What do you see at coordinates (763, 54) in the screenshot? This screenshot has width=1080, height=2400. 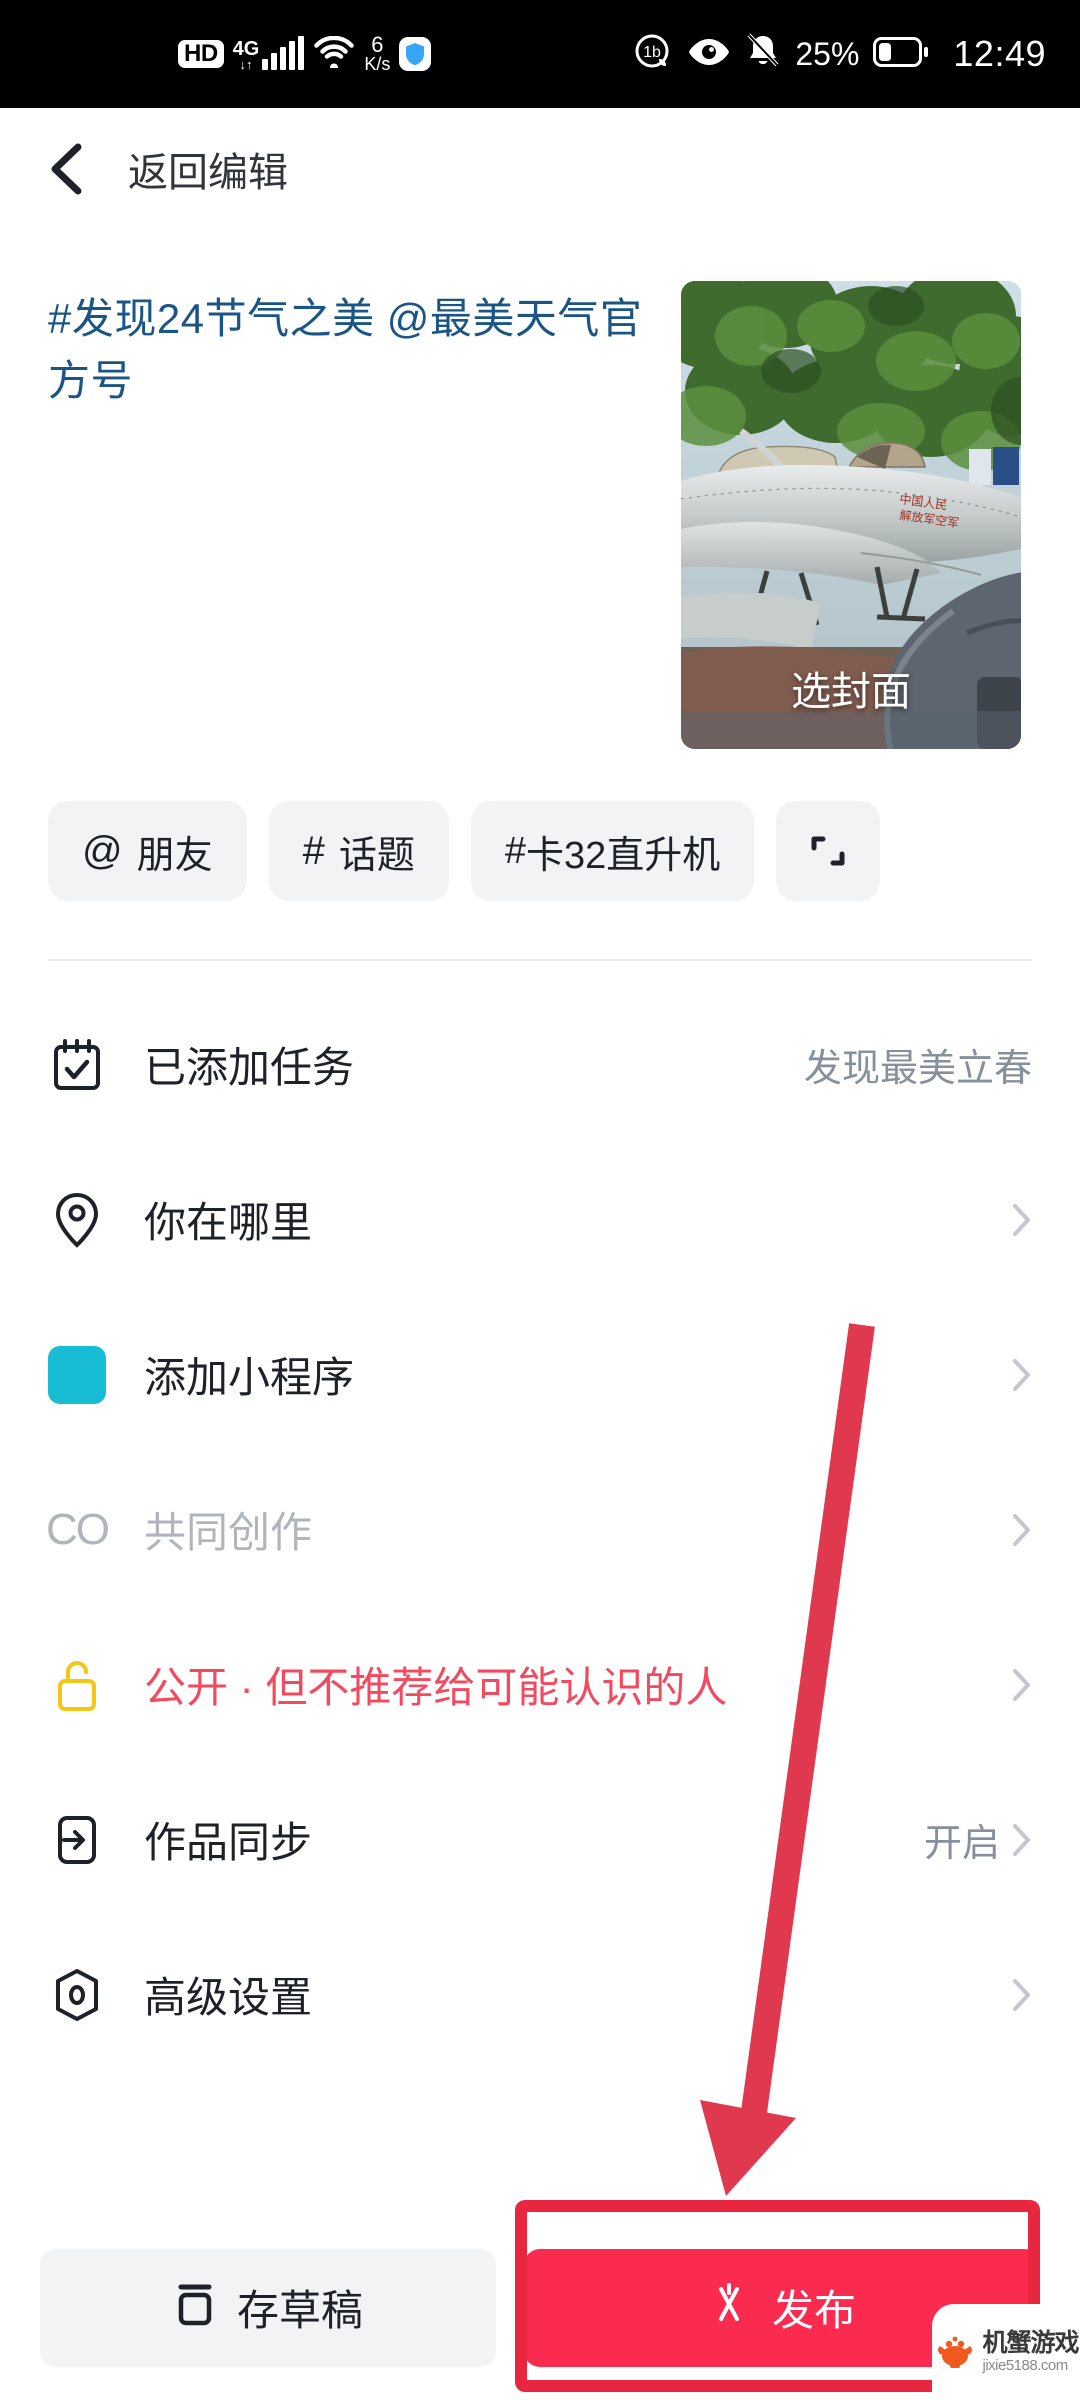 I see `bell-muted-icon` at bounding box center [763, 54].